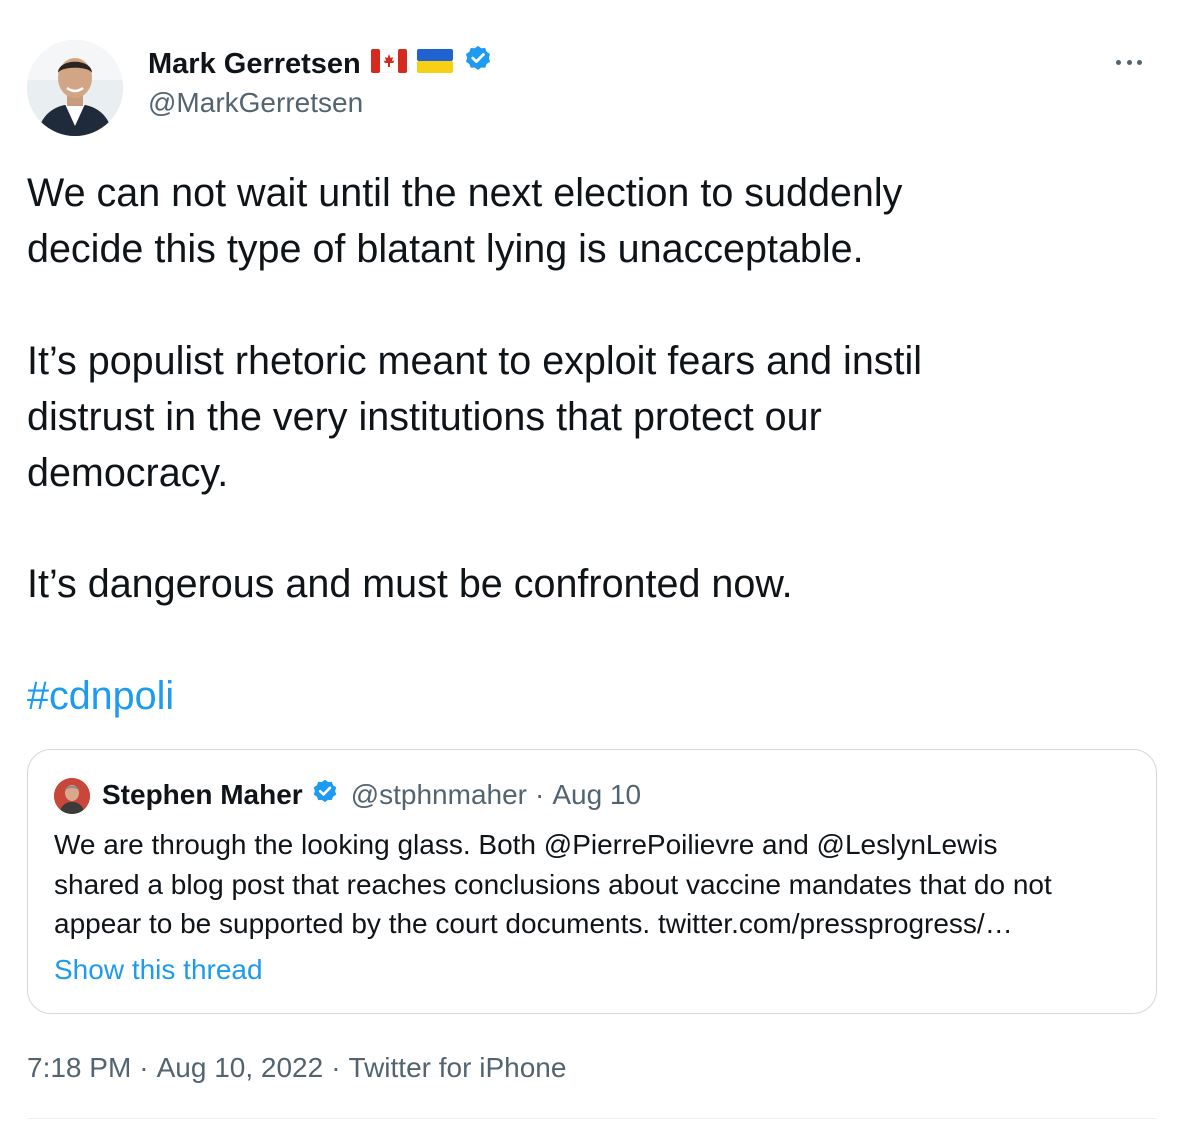 This screenshot has width=1196, height=1136. I want to click on show-thread-link: Show this thread, so click(158, 970).